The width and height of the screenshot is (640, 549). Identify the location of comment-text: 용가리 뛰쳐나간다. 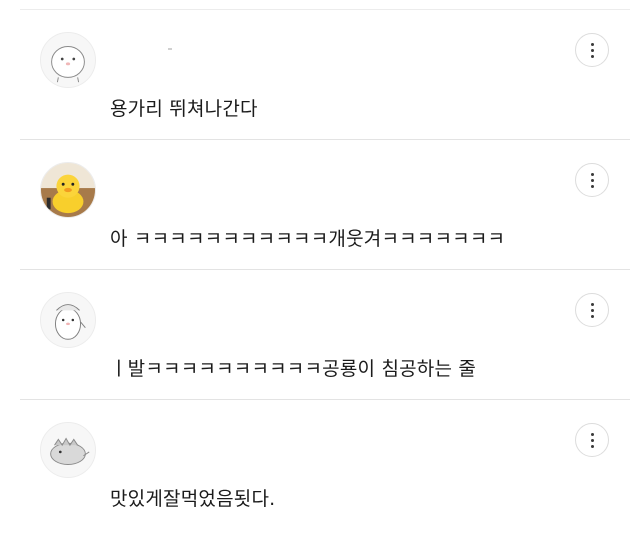
(184, 109).